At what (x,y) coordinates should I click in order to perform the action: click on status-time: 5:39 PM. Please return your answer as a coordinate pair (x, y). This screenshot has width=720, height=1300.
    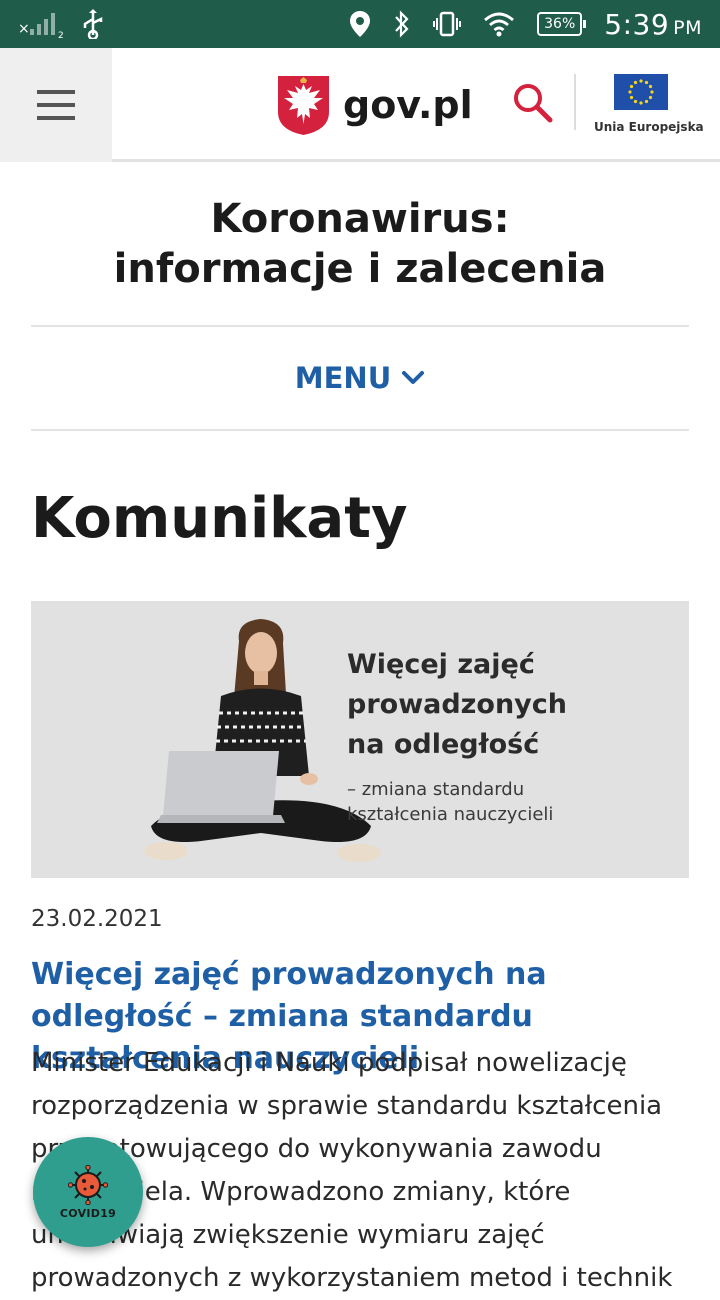
    Looking at the image, I should click on (653, 24).